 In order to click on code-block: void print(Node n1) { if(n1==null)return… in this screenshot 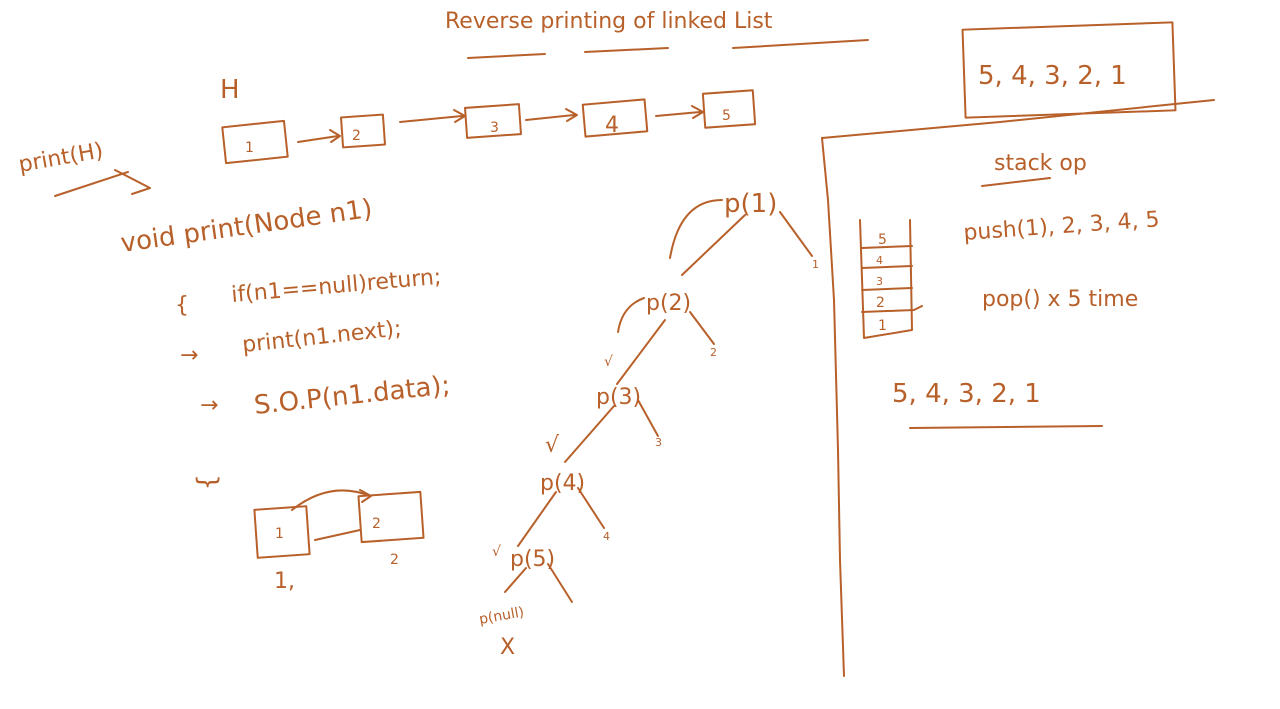, I will do `click(285, 342)`.